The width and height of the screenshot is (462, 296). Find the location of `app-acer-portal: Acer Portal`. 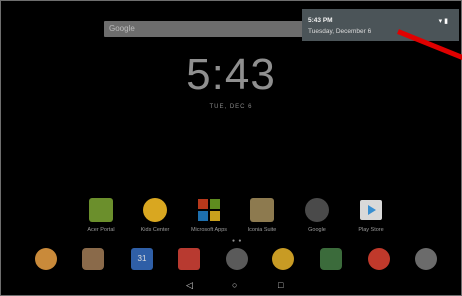

app-acer-portal: Acer Portal is located at coordinates (101, 215).